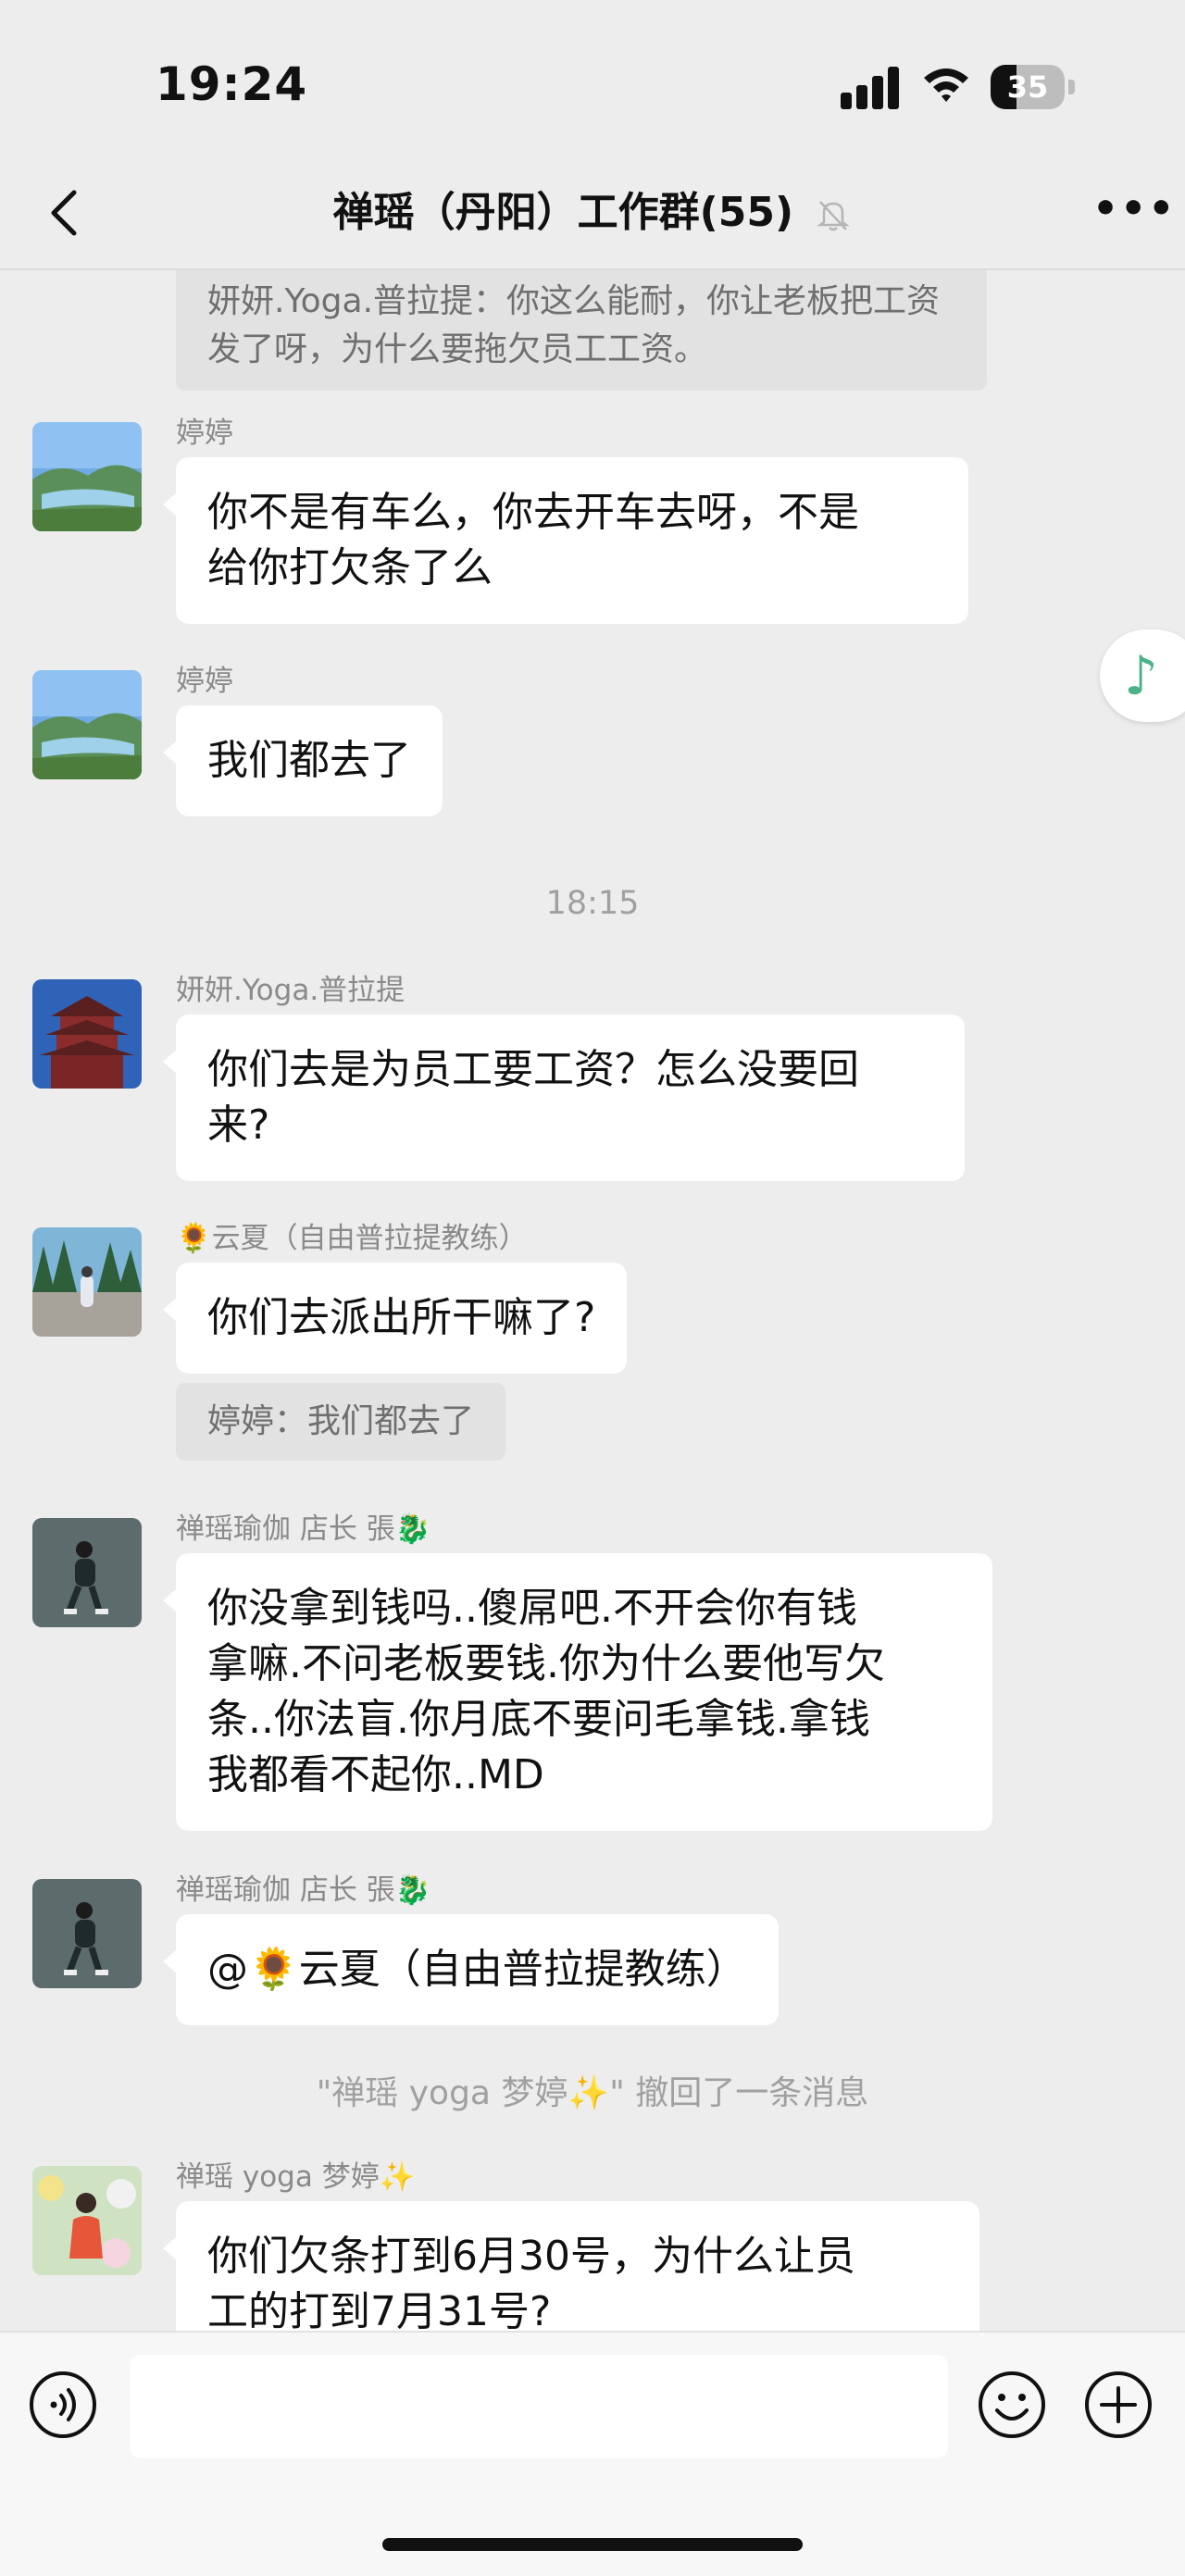  I want to click on cellular-signal-icon, so click(873, 88).